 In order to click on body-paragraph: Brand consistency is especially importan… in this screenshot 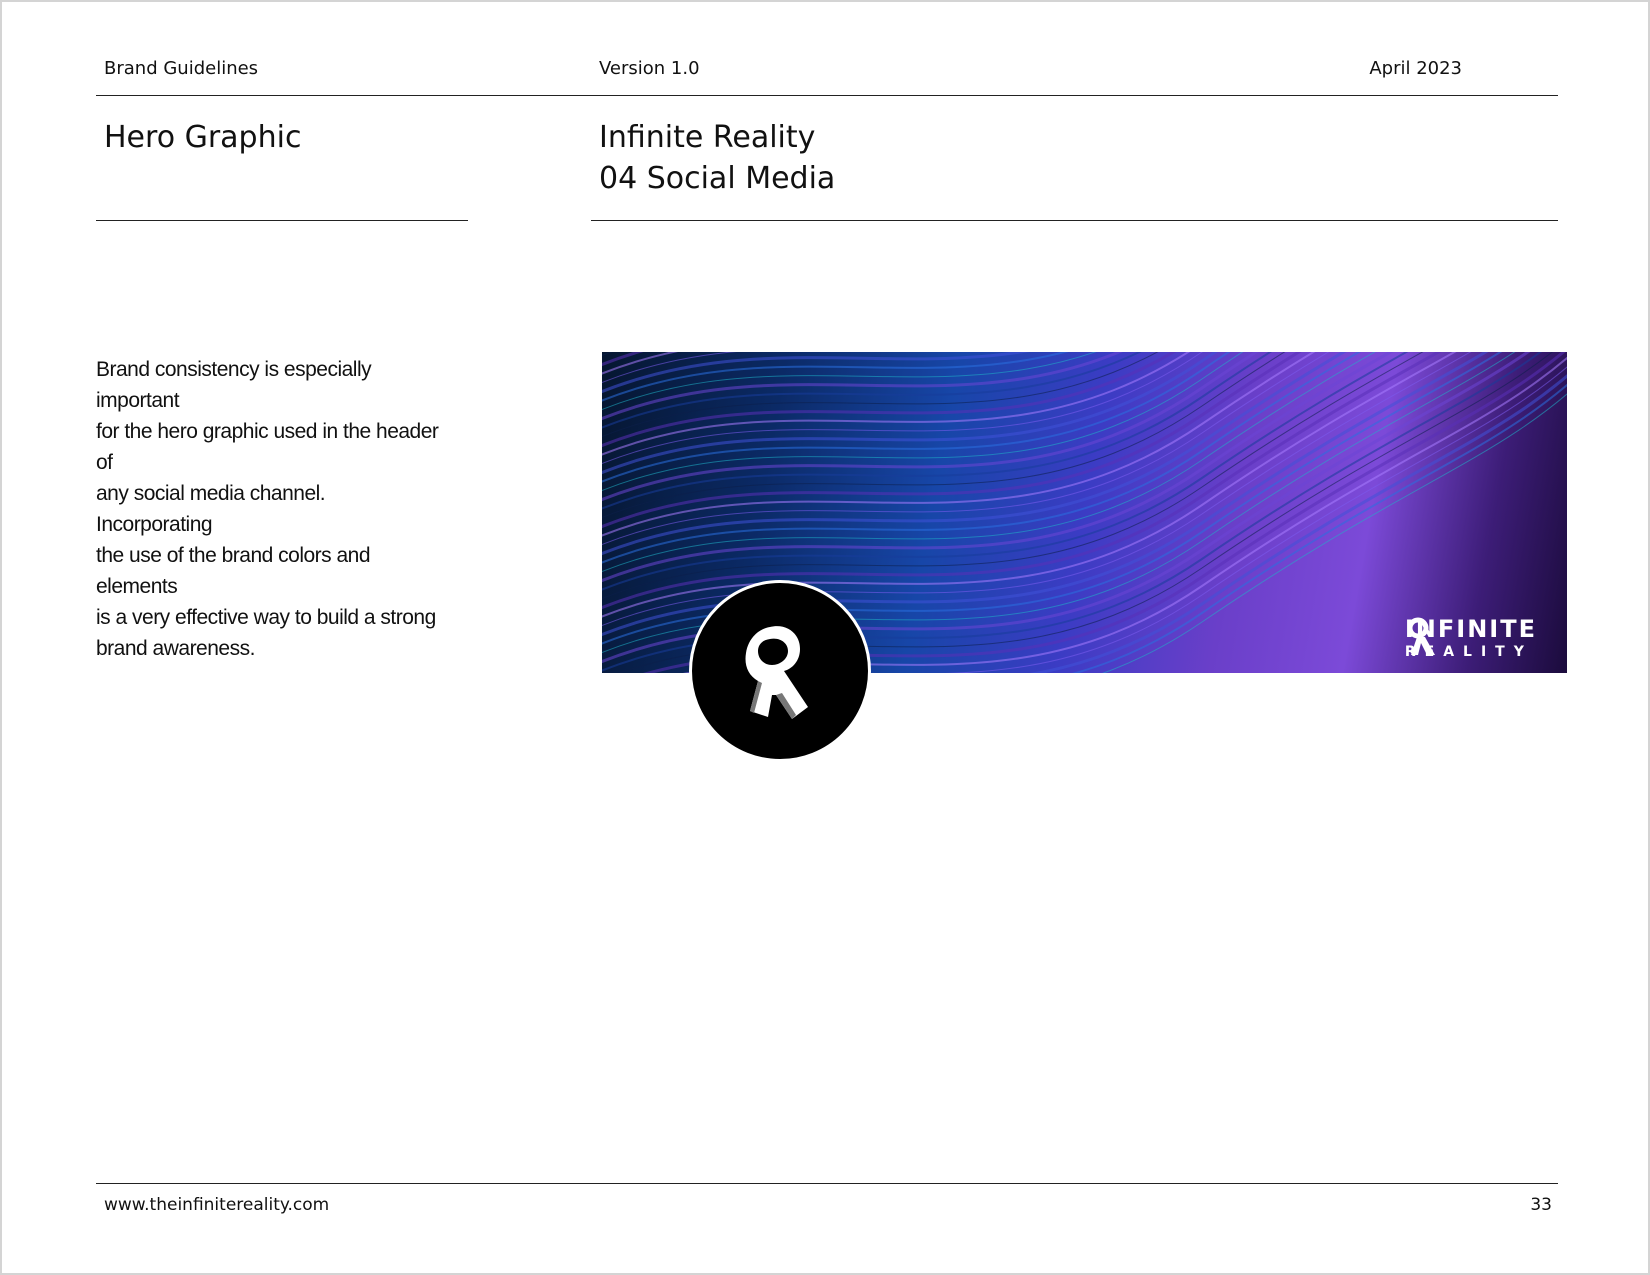, I will do `click(271, 509)`.